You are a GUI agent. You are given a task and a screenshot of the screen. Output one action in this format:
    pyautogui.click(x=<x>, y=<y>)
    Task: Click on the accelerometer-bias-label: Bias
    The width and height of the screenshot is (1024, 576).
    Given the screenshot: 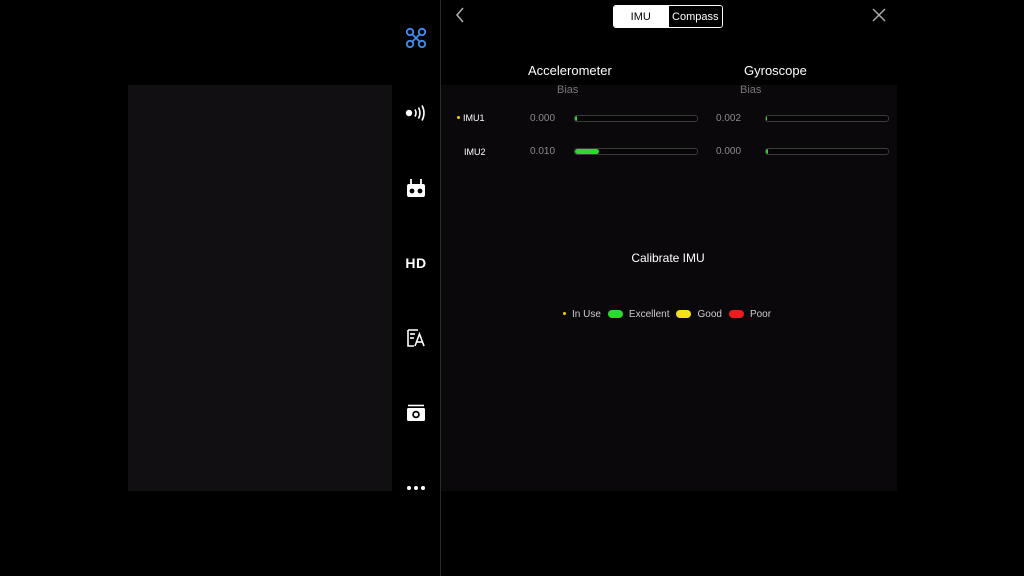 What is the action you would take?
    pyautogui.click(x=568, y=90)
    